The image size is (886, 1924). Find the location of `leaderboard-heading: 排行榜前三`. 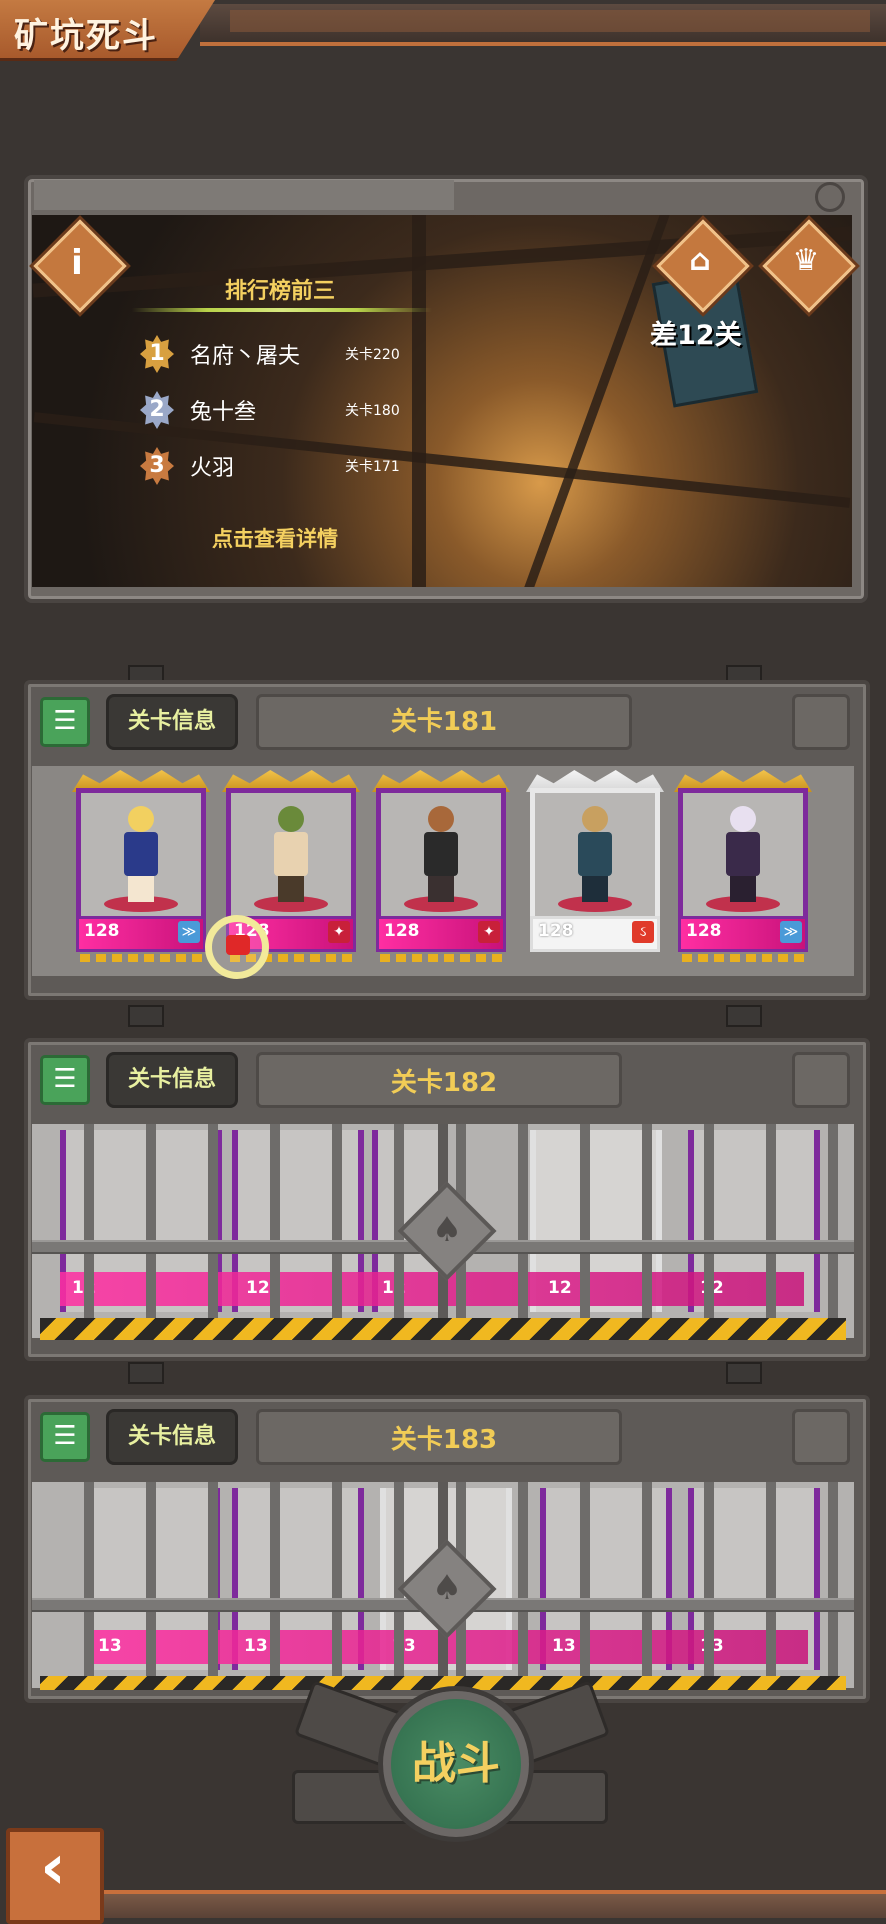

leaderboard-heading: 排行榜前三 is located at coordinates (280, 291).